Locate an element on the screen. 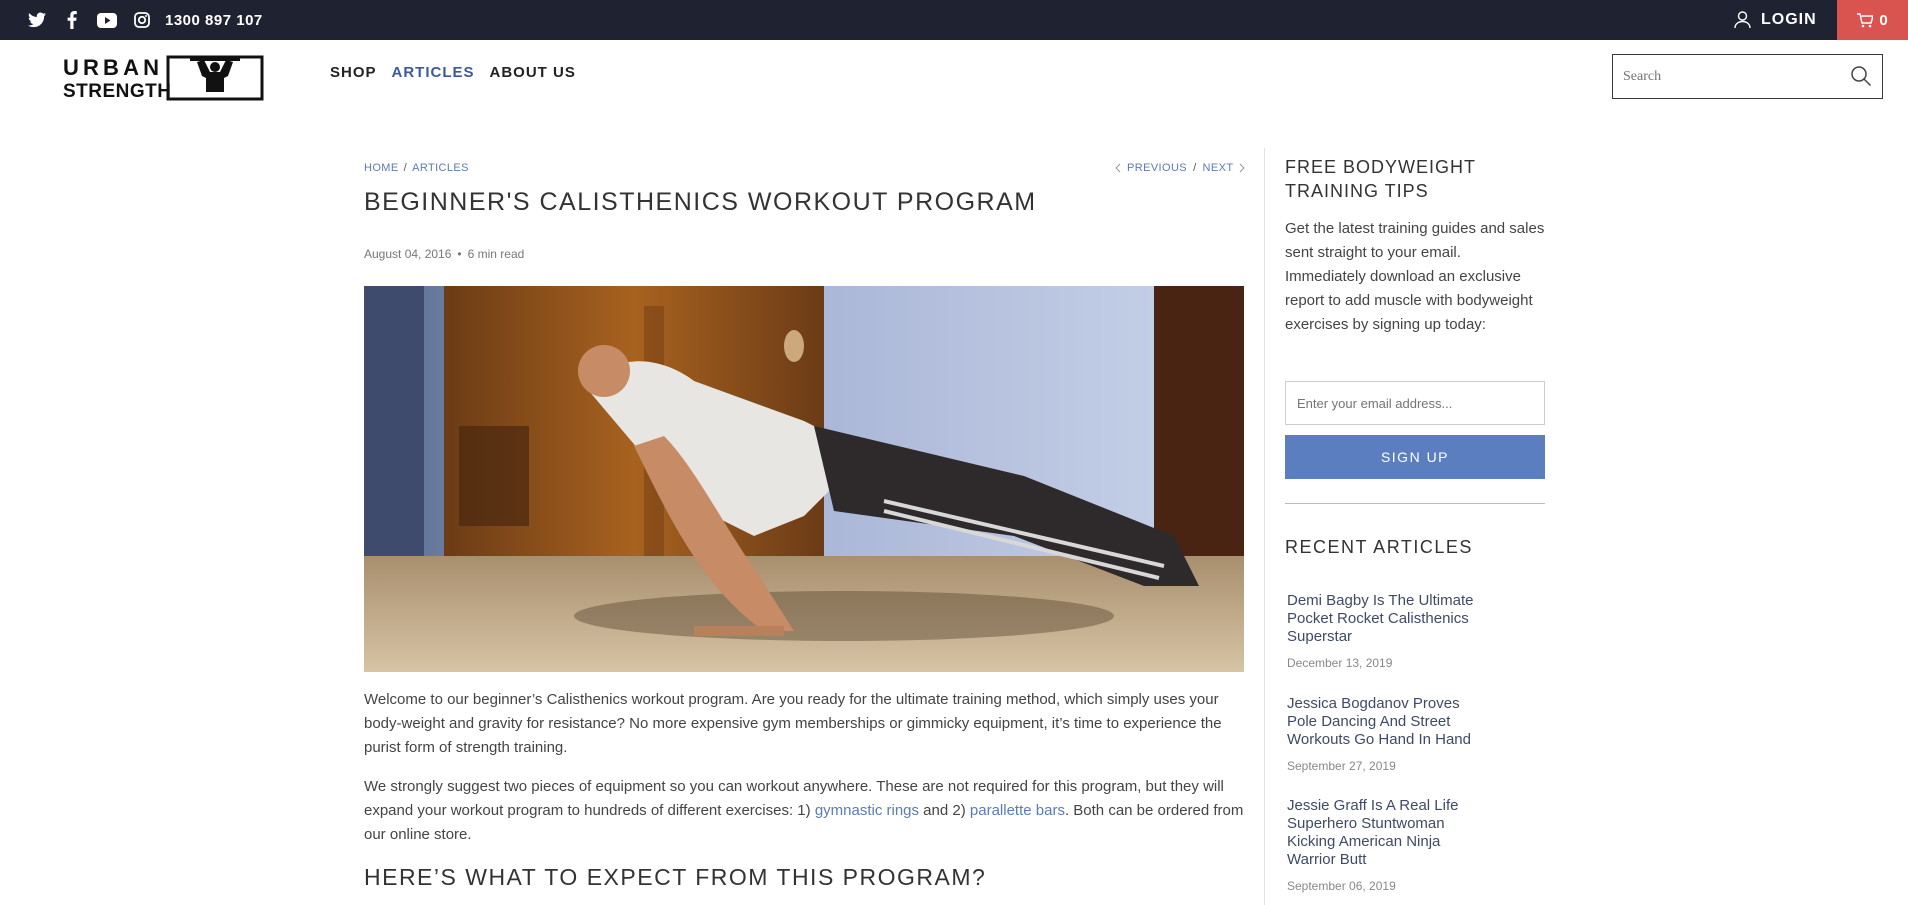 The height and width of the screenshot is (905, 1908). logo-word-urban: URBAN is located at coordinates (111, 67).